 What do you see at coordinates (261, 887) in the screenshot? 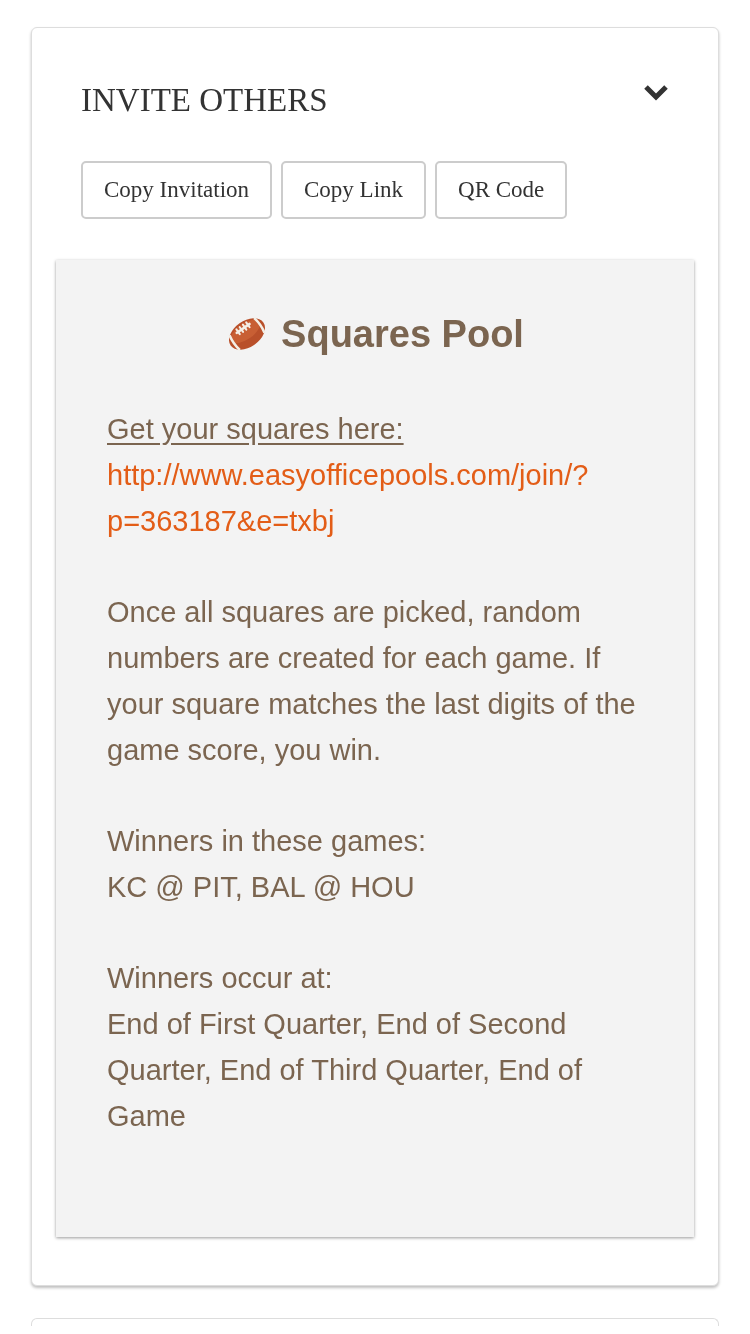
I see `detail-value: KC @ PIT, BAL @ HOU` at bounding box center [261, 887].